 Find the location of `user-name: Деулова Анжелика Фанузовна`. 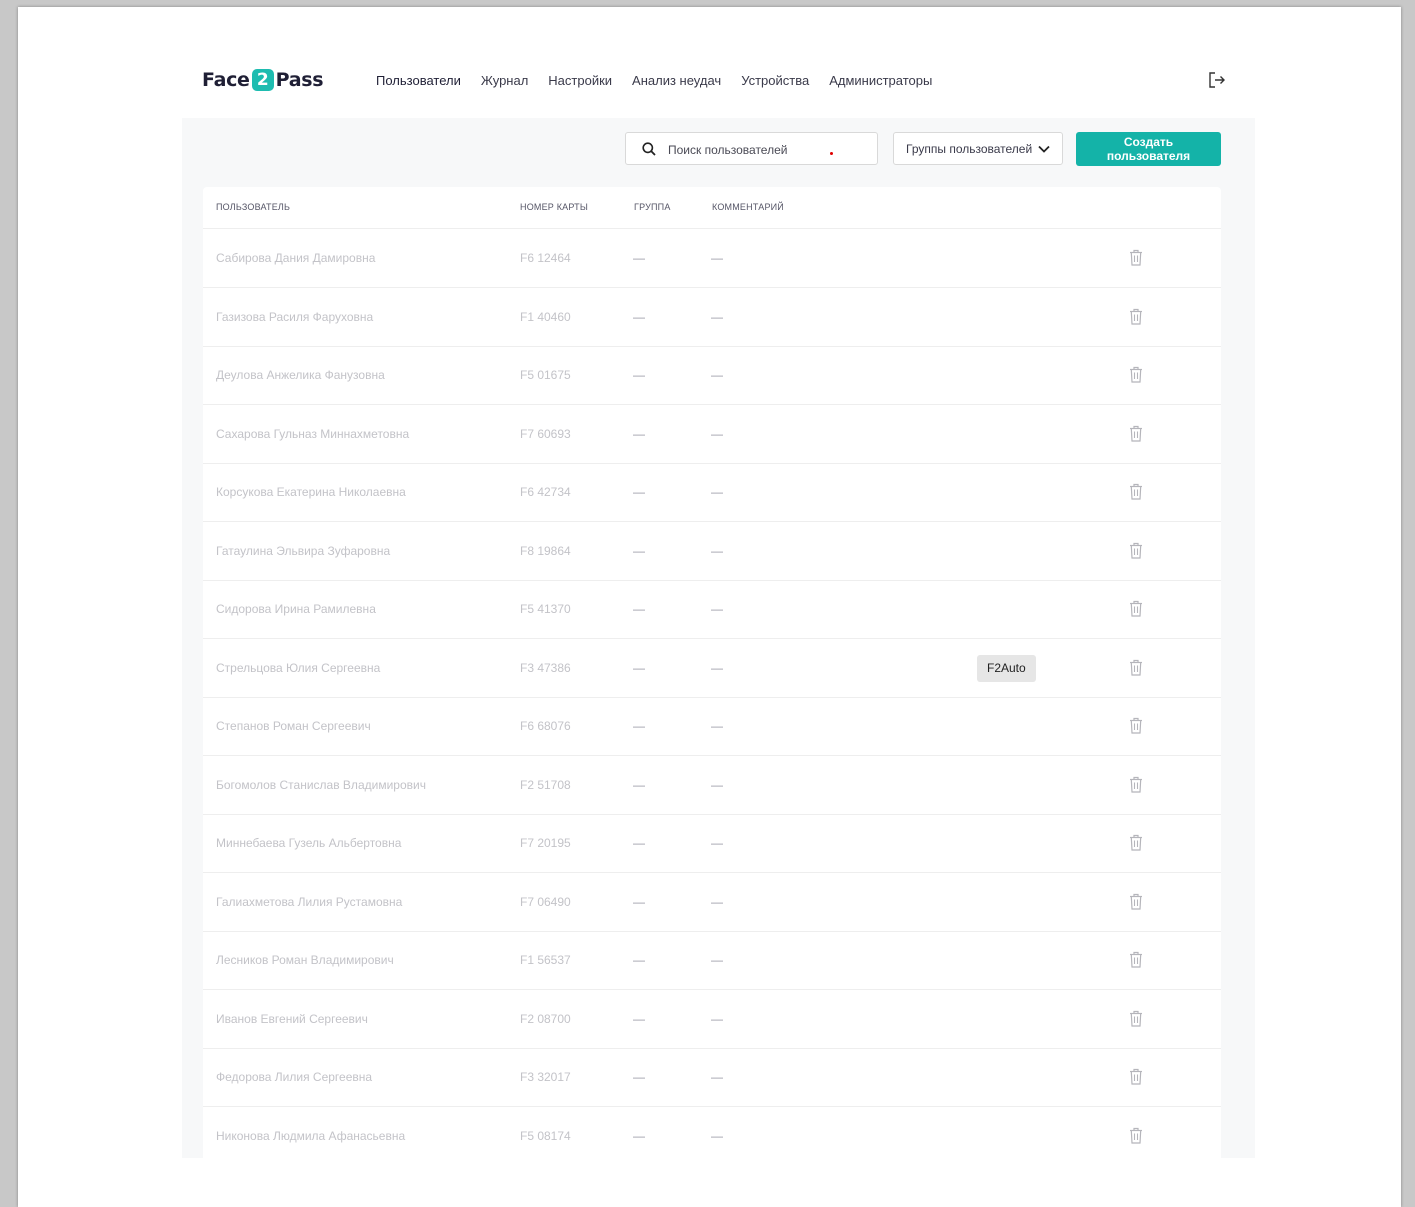

user-name: Деулова Анжелика Фанузовна is located at coordinates (300, 375).